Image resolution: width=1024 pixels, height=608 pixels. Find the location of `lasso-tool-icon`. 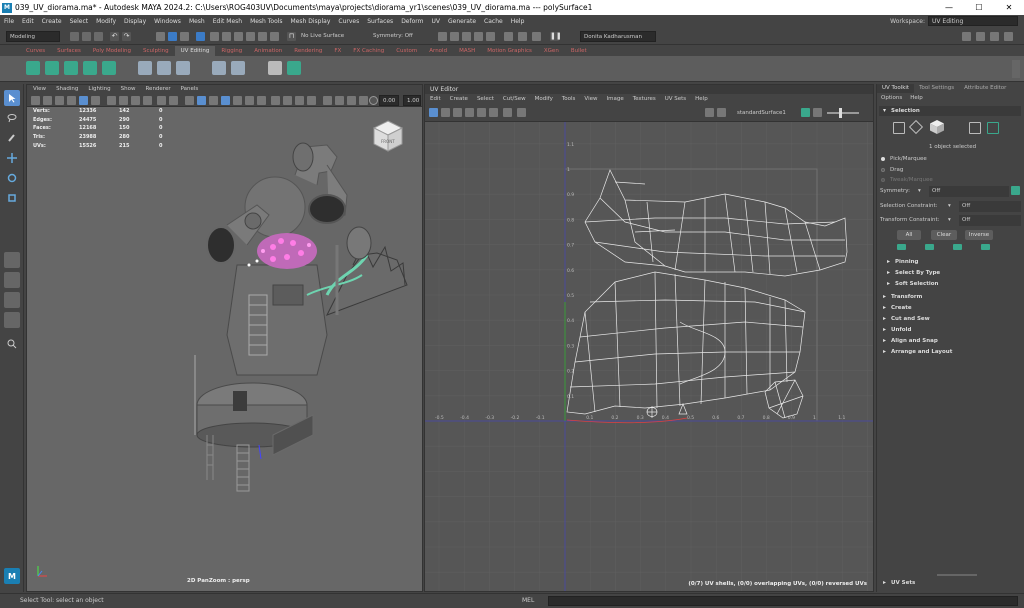

lasso-tool-icon is located at coordinates (12, 118).